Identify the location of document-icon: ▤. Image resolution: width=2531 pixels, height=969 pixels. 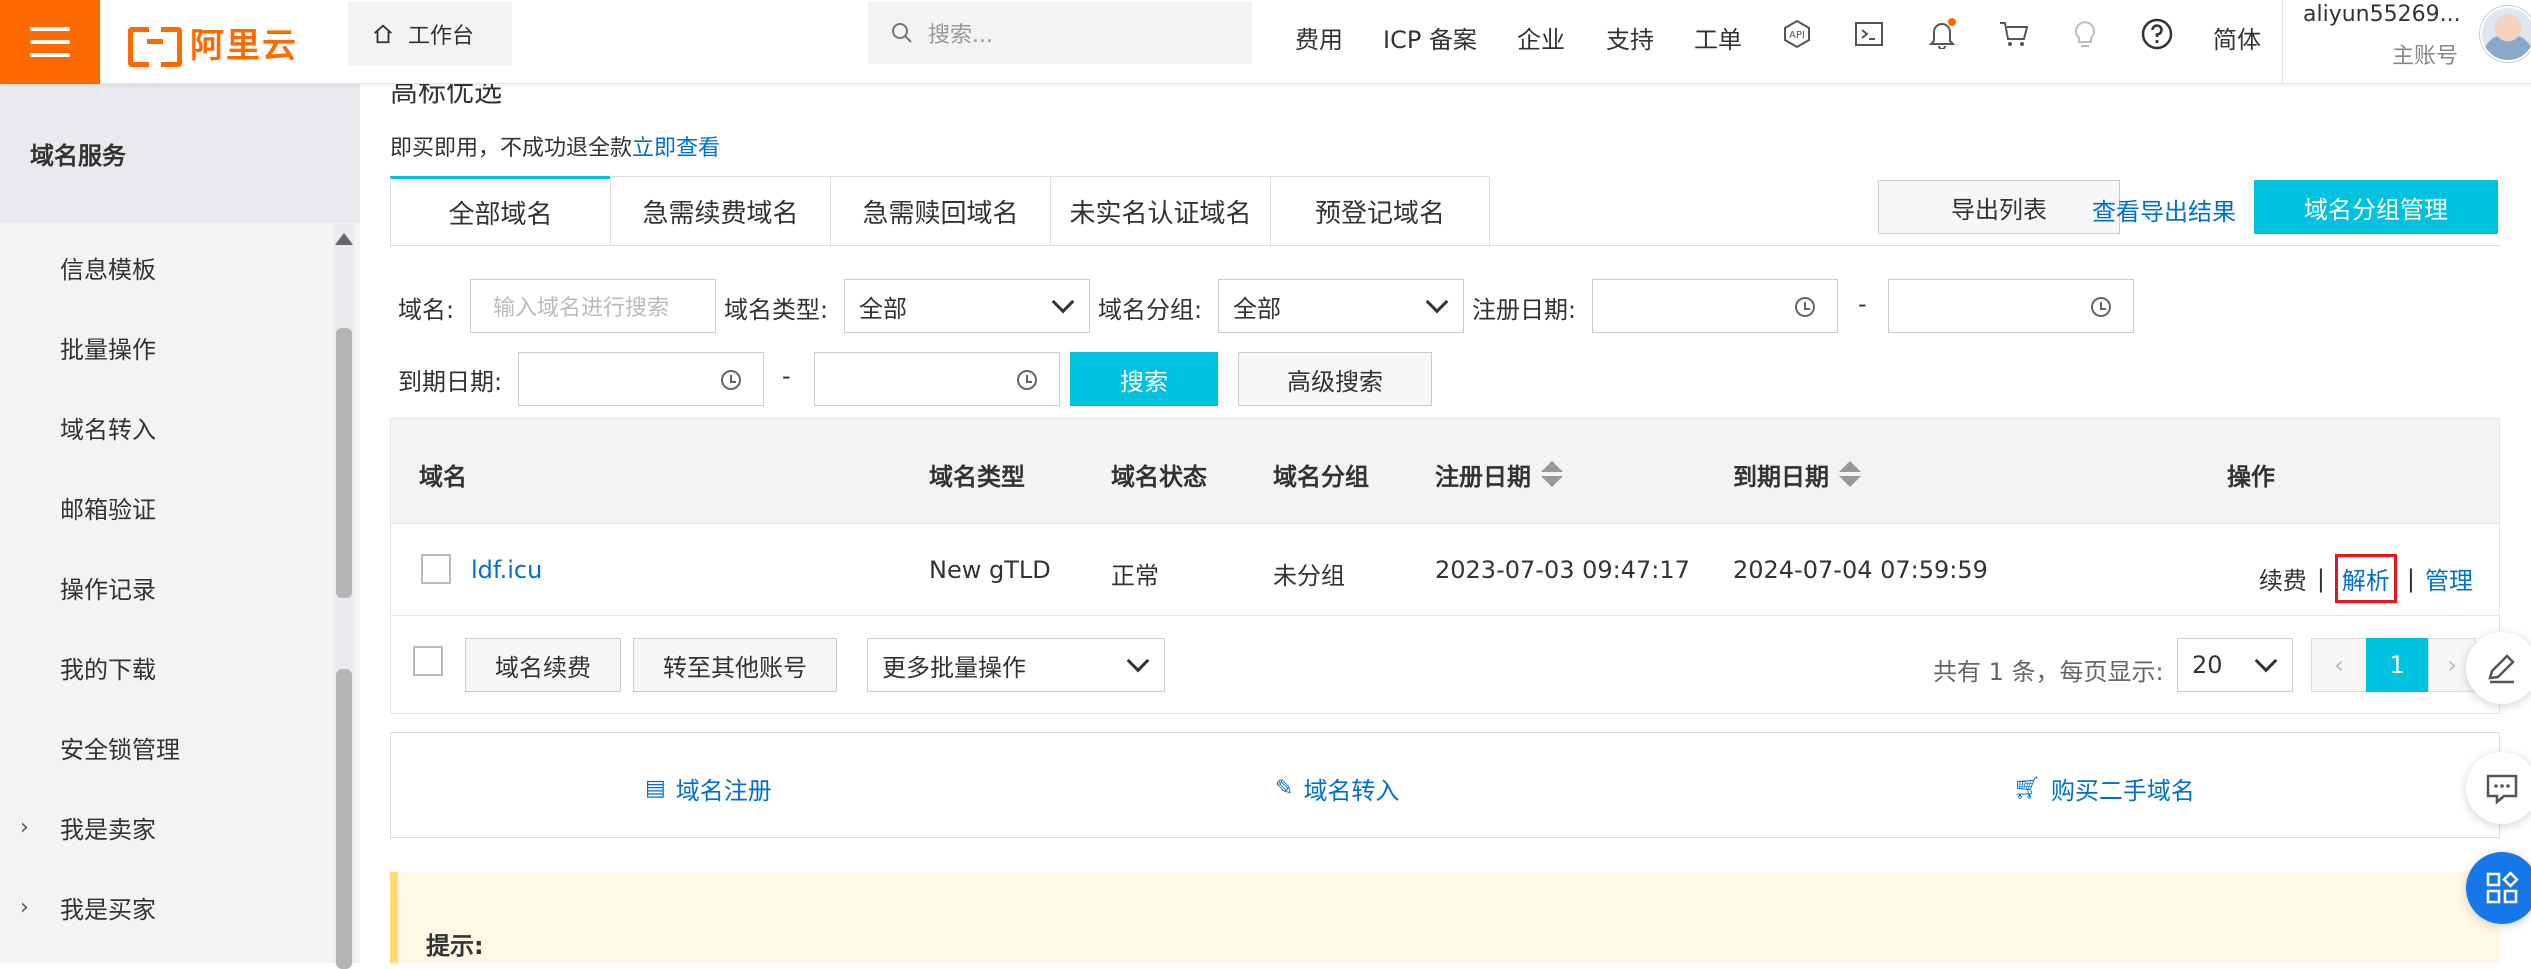
(655, 788).